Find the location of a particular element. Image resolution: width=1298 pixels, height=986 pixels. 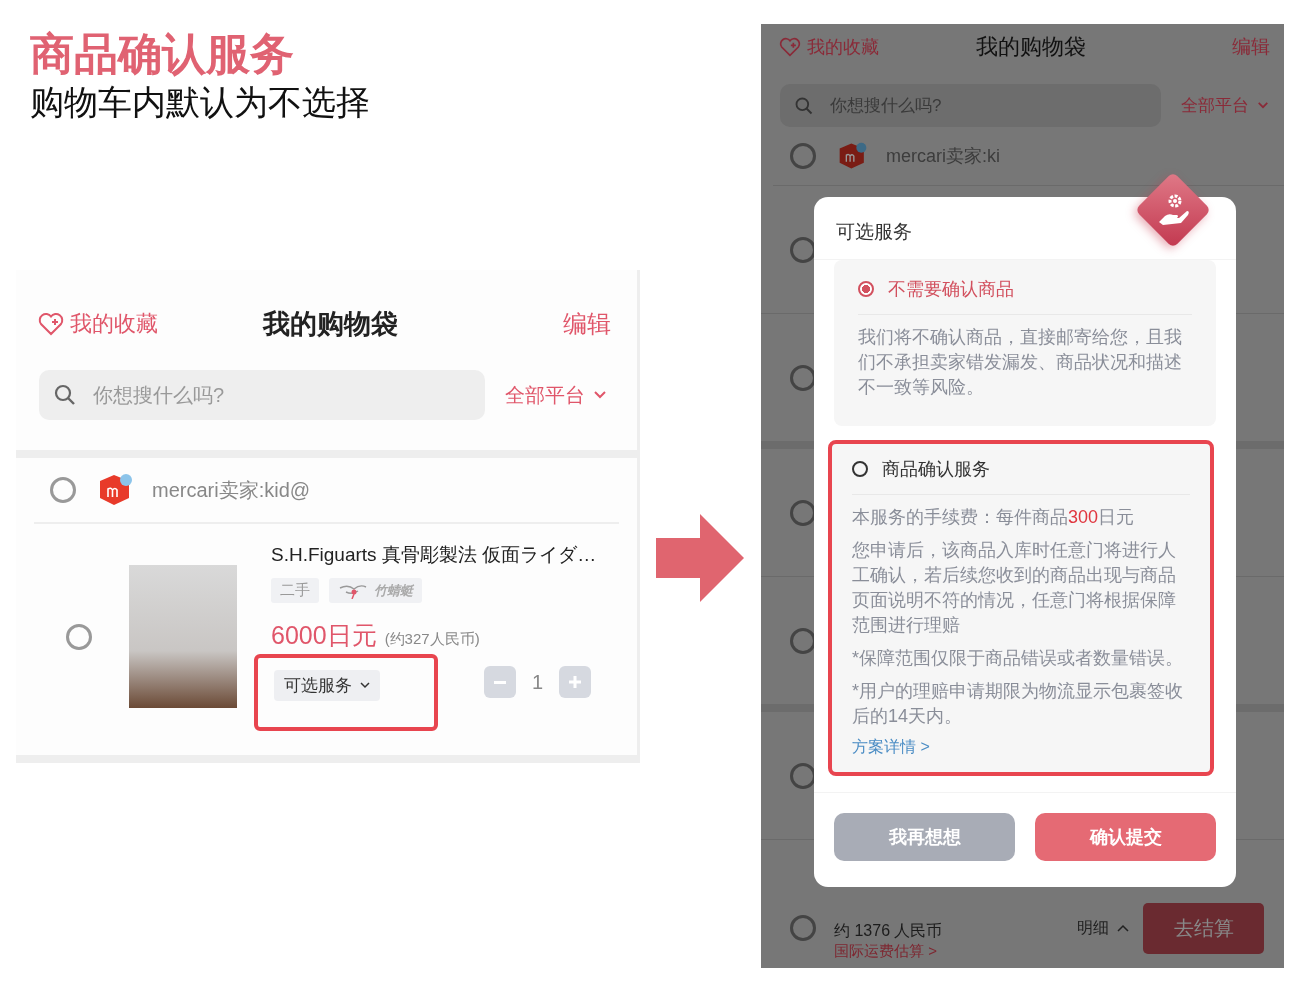

option-description: 我们将不确认商品，直接邮寄给您，且我们不承担卖家错发漏发、商品状况和描述不一致等风险。 is located at coordinates (1020, 362).